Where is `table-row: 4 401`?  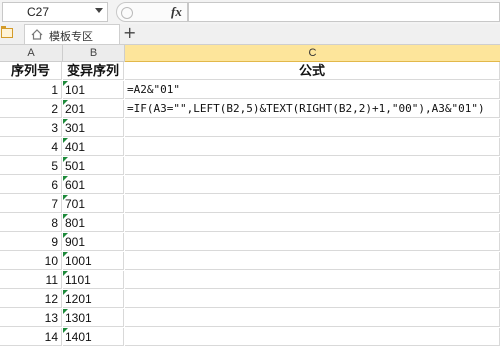
table-row: 4 401 is located at coordinates (250, 147).